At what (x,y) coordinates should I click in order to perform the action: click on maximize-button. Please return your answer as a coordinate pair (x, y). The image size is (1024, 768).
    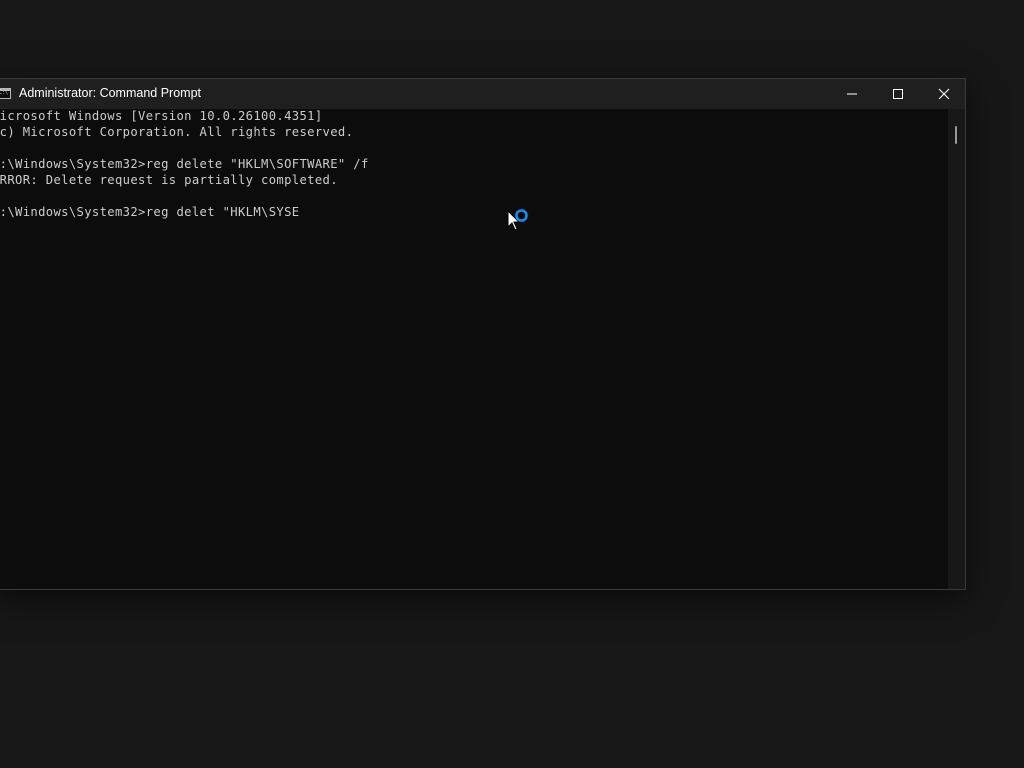
    Looking at the image, I should click on (898, 94).